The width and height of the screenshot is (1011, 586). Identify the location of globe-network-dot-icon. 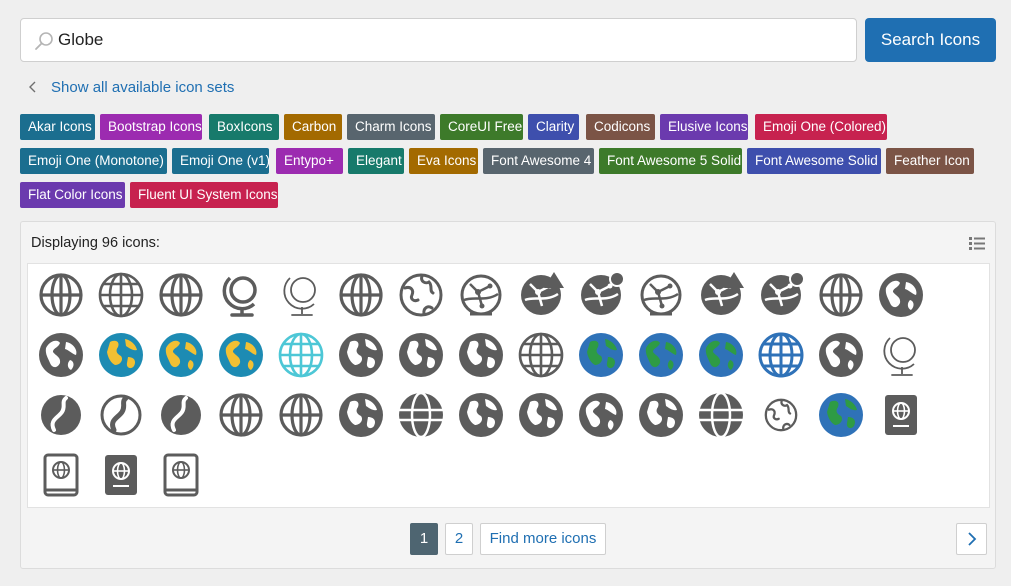
(783, 293).